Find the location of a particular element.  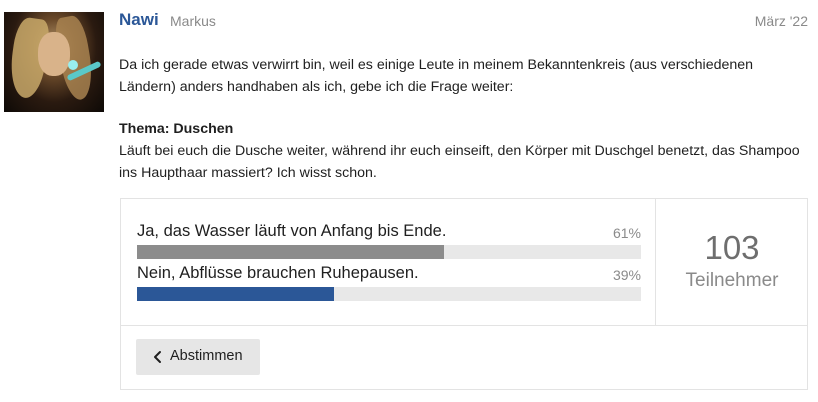

topic-title: Thema: Duschen is located at coordinates (176, 129).